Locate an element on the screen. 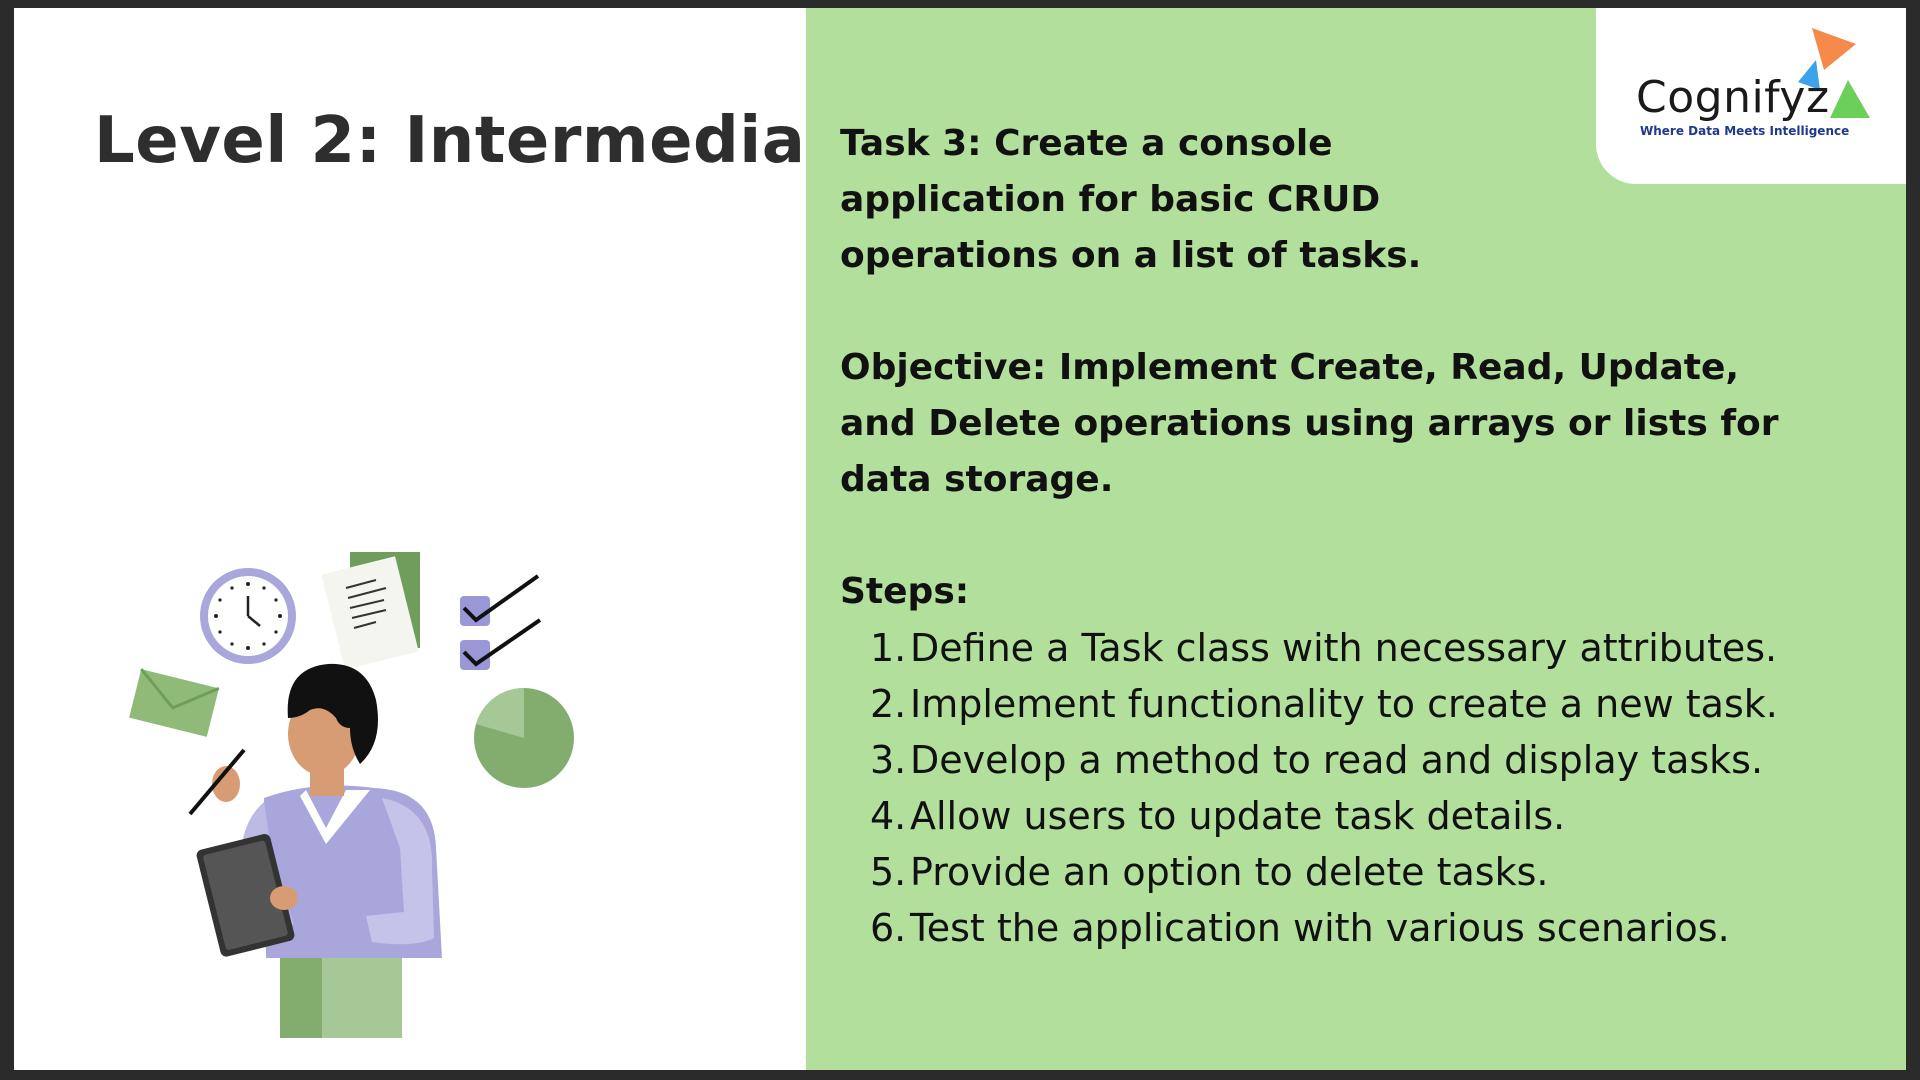  document-icon is located at coordinates (370, 611).